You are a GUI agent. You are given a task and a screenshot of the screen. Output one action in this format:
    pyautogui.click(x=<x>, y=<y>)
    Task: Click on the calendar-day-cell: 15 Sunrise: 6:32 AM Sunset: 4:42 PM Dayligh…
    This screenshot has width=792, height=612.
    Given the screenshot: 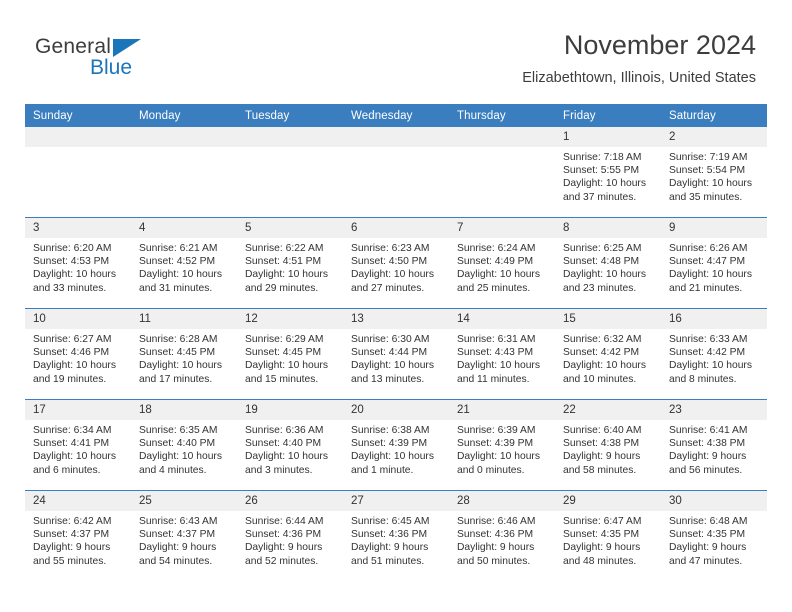 What is the action you would take?
    pyautogui.click(x=608, y=354)
    